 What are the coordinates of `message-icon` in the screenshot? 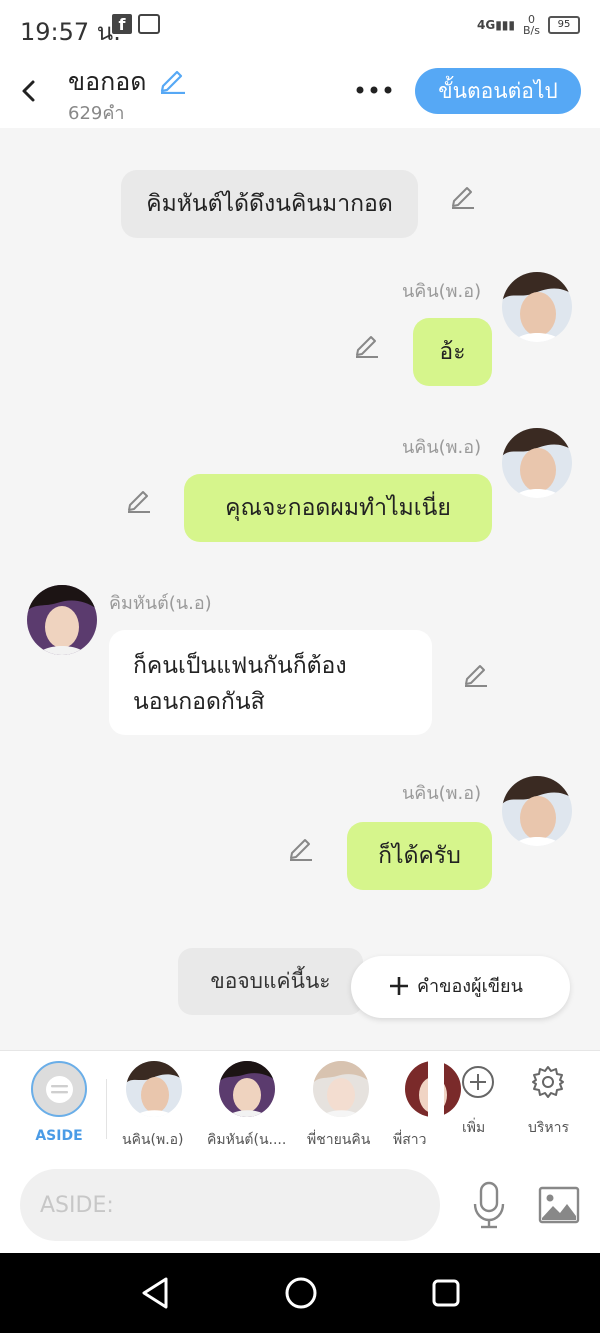 It's located at (59, 1089).